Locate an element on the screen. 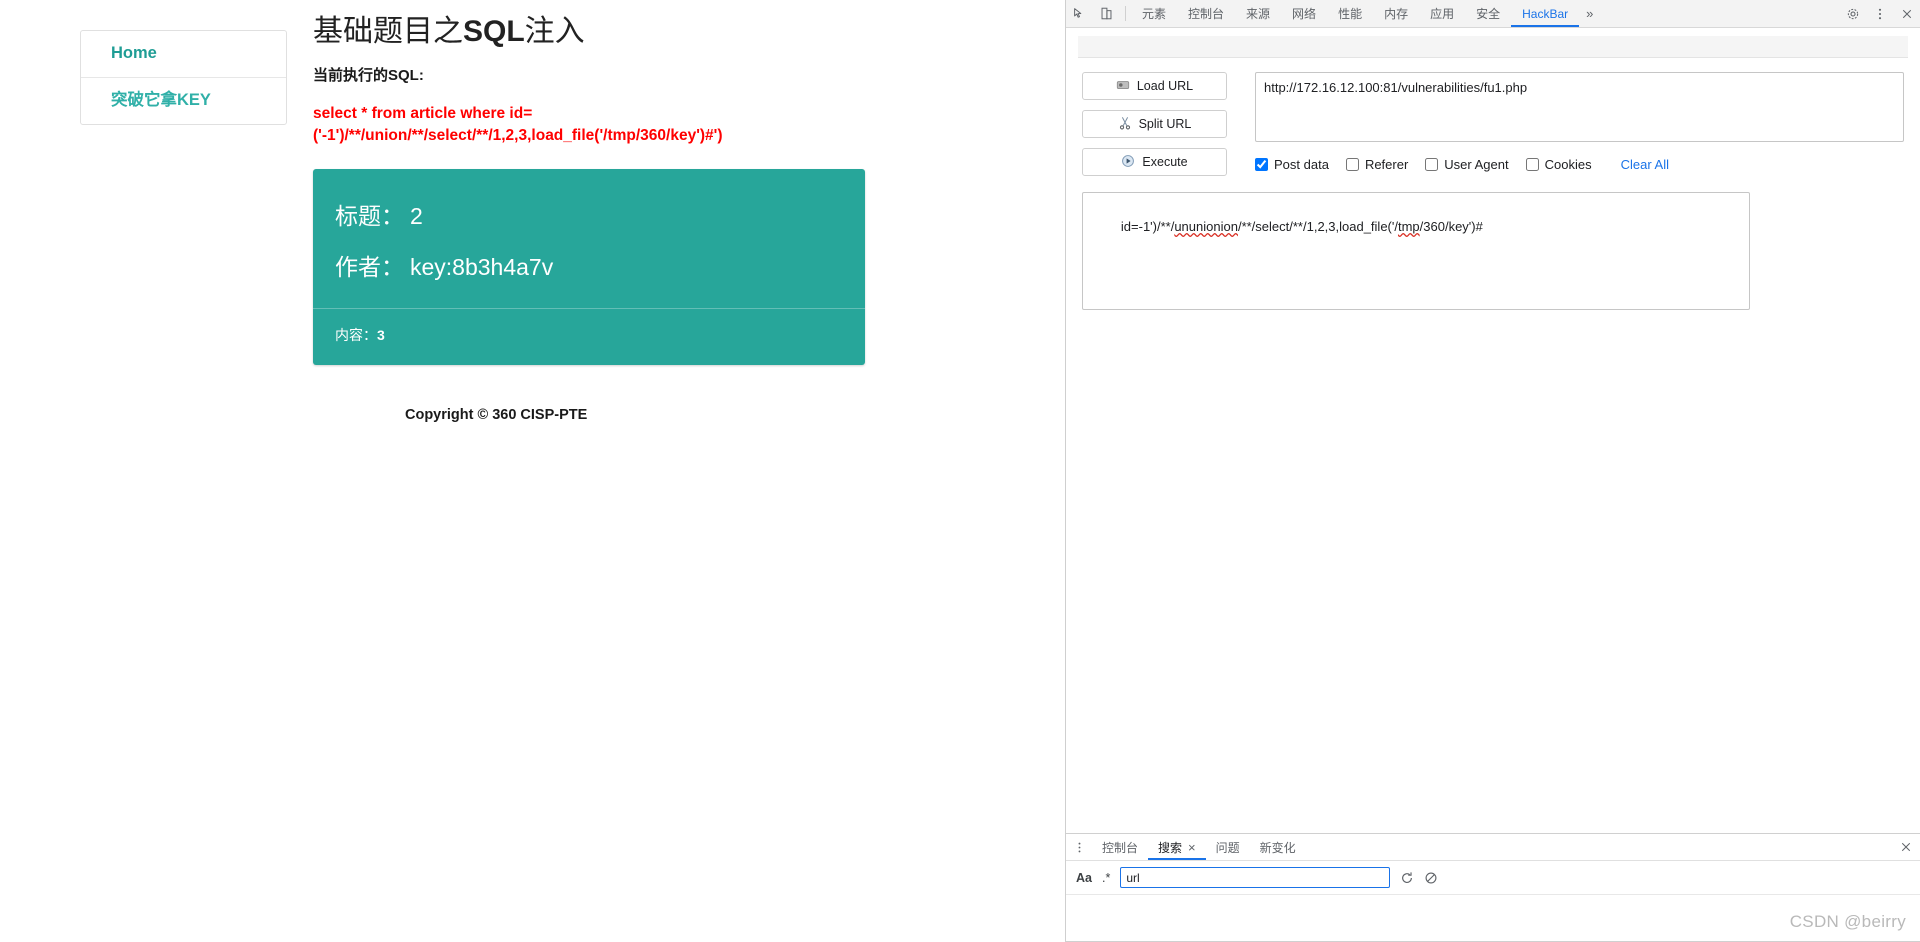 The width and height of the screenshot is (1920, 942). user-agent-label: User Agent is located at coordinates (1476, 164).